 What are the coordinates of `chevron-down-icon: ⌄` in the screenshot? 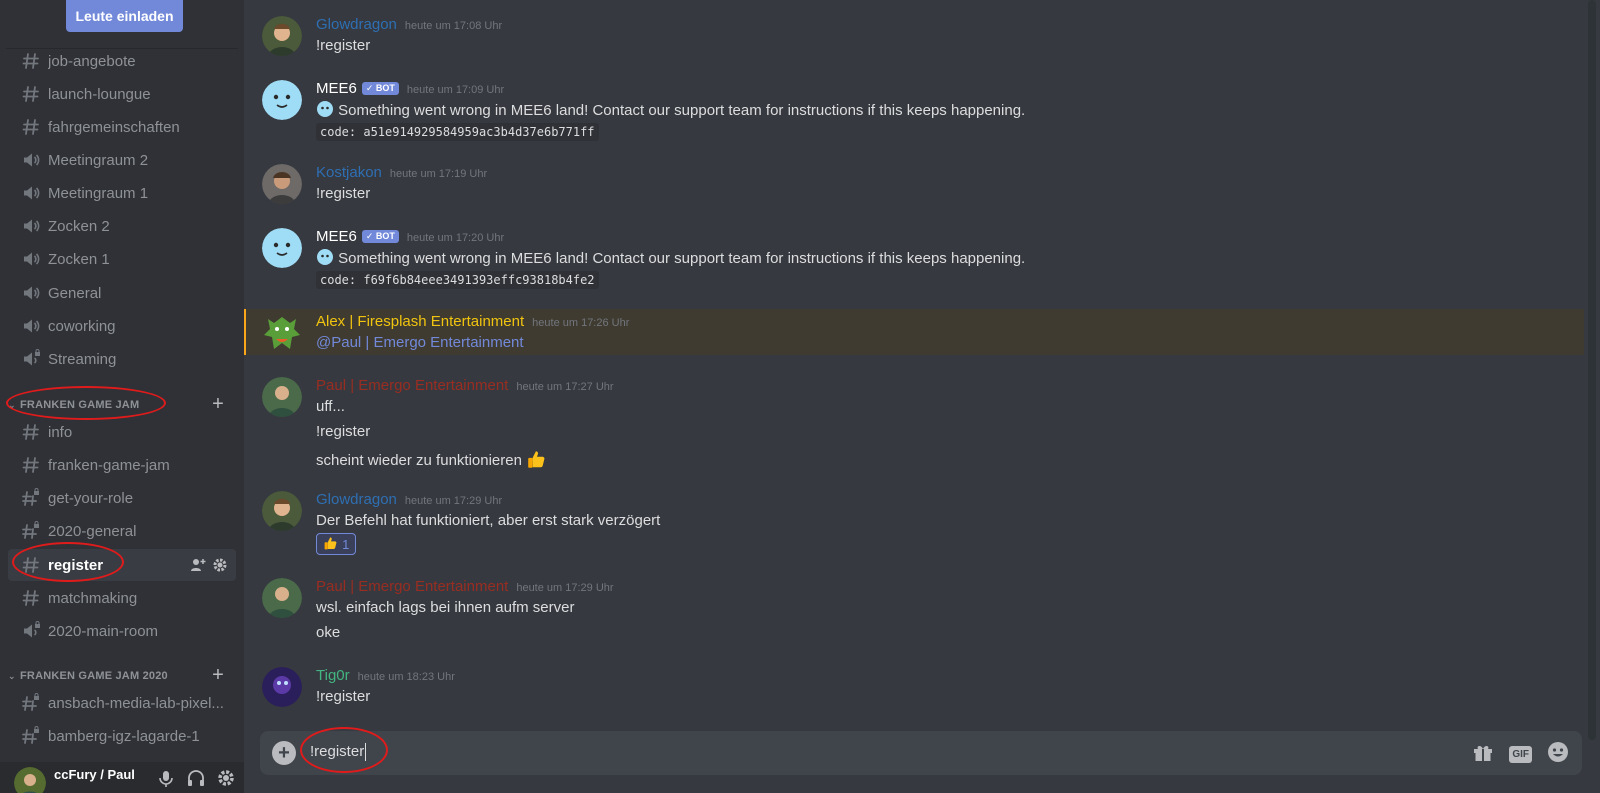 It's located at (12, 404).